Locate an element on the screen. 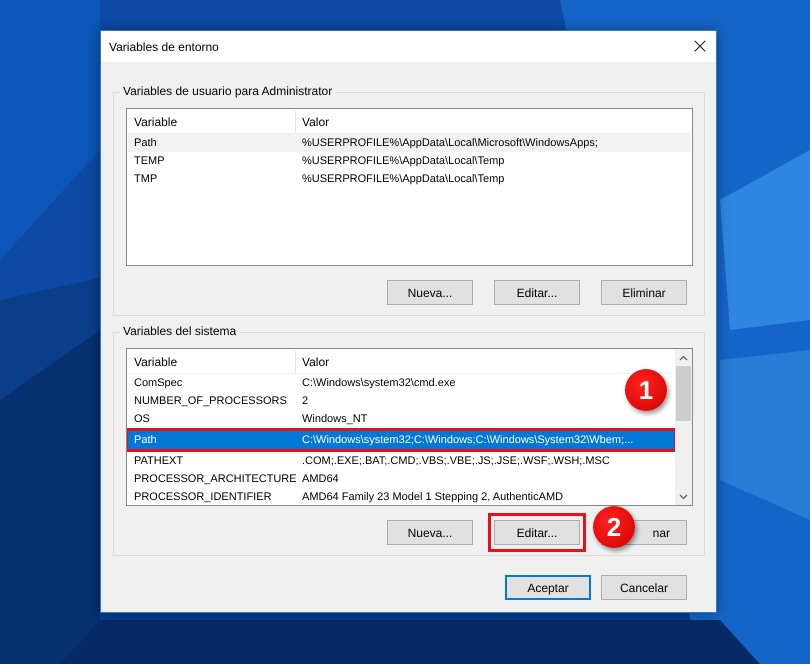 This screenshot has height=664, width=810. group-title: Variables de usuario para Administrator is located at coordinates (228, 91).